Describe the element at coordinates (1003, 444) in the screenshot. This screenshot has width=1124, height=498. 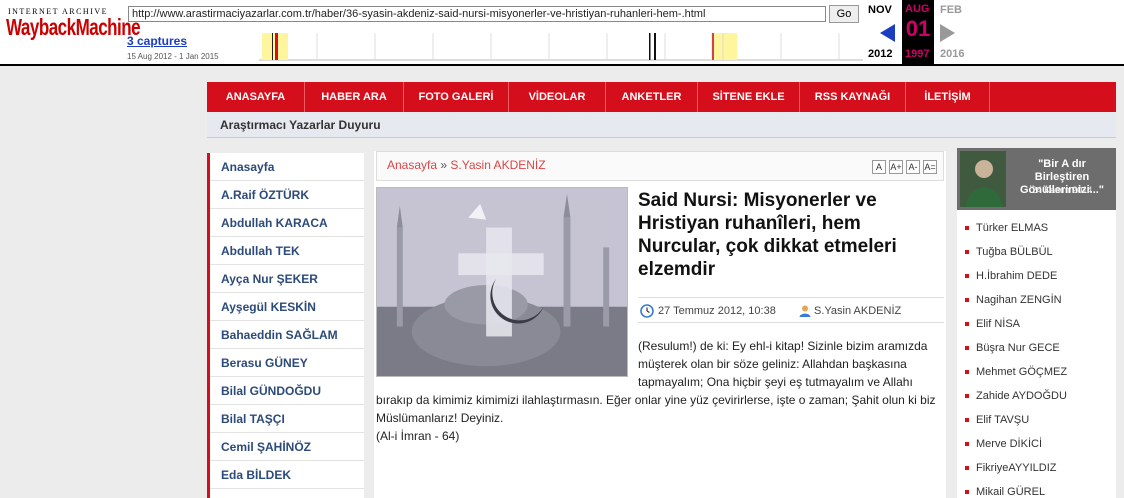
I see `author-list-item: Merve DİKİCİ` at that location.